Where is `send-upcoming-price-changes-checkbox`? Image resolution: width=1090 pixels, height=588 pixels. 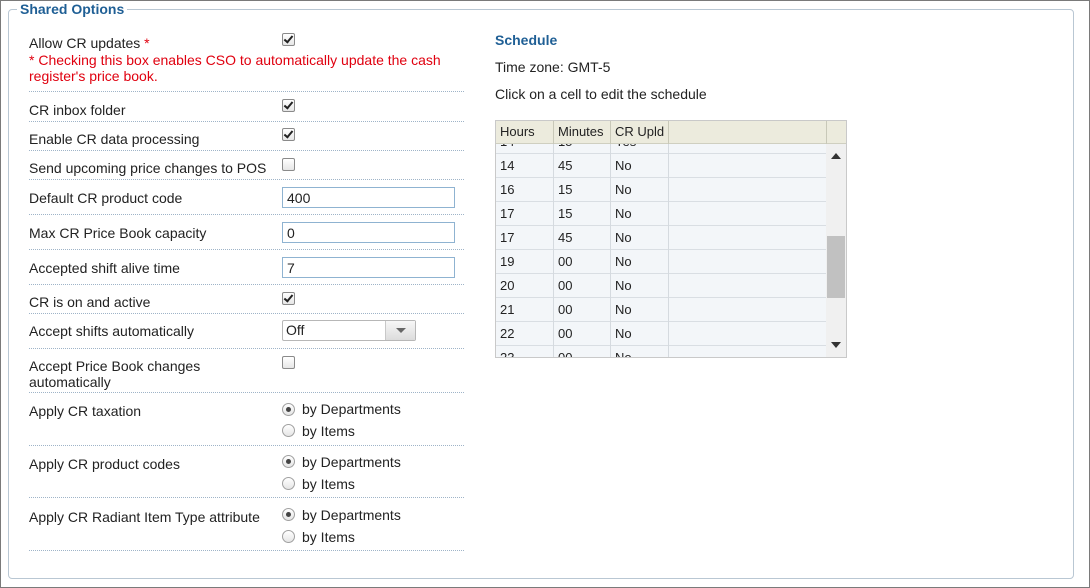 send-upcoming-price-changes-checkbox is located at coordinates (288, 164).